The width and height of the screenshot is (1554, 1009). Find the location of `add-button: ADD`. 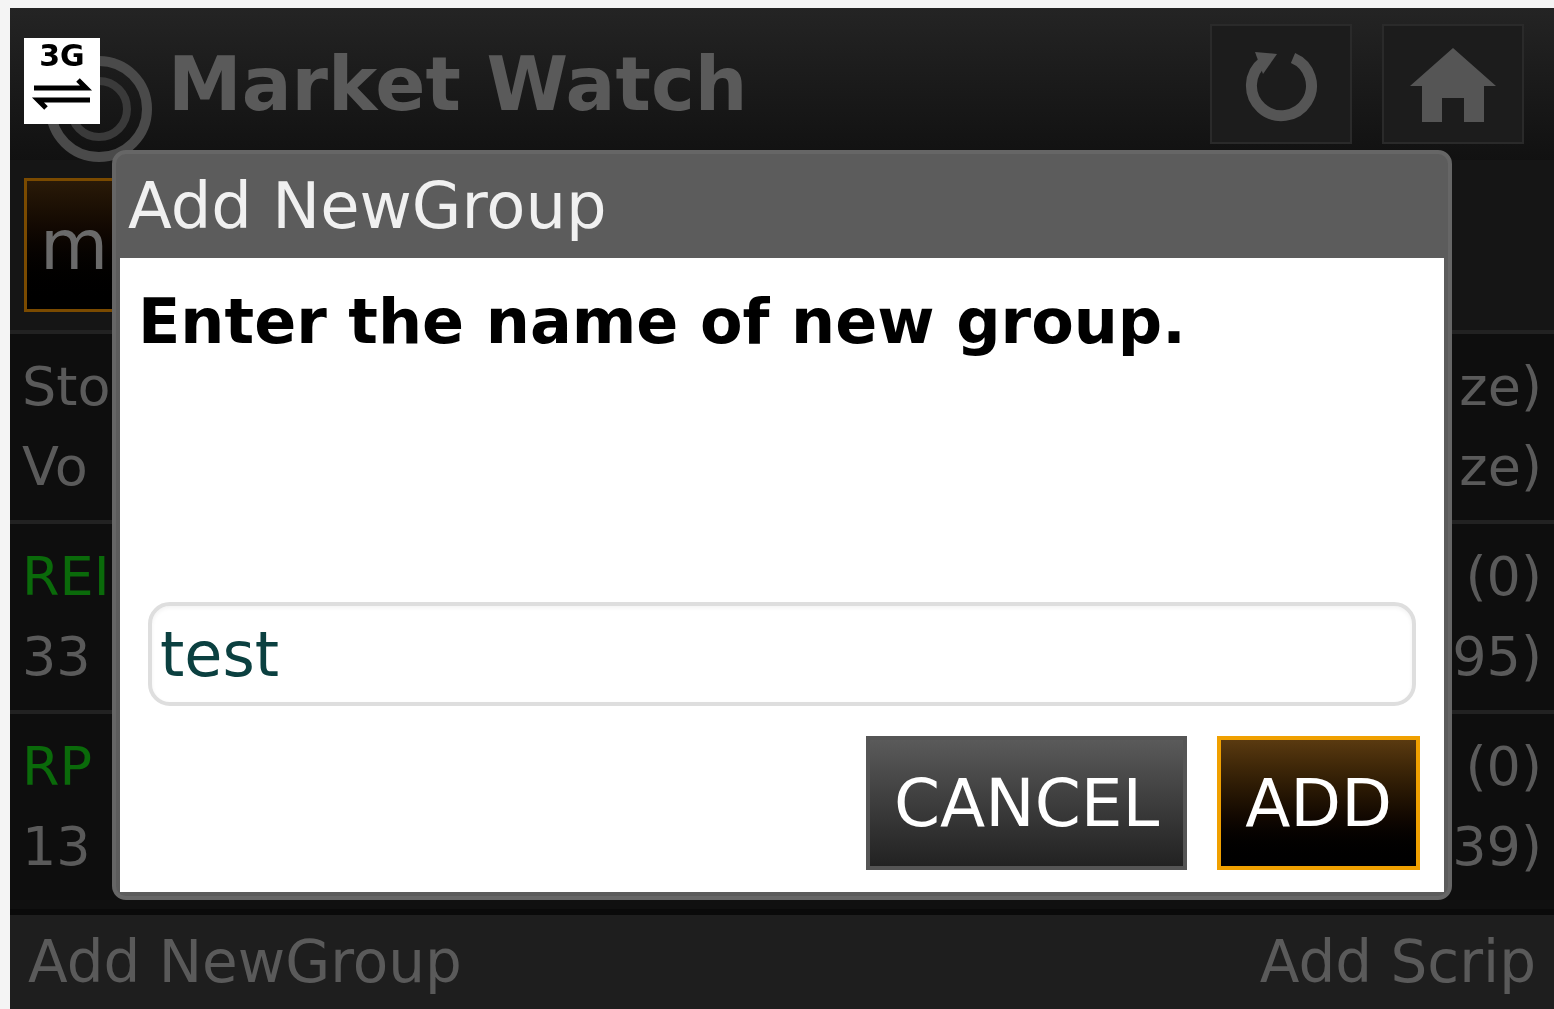

add-button: ADD is located at coordinates (1318, 803).